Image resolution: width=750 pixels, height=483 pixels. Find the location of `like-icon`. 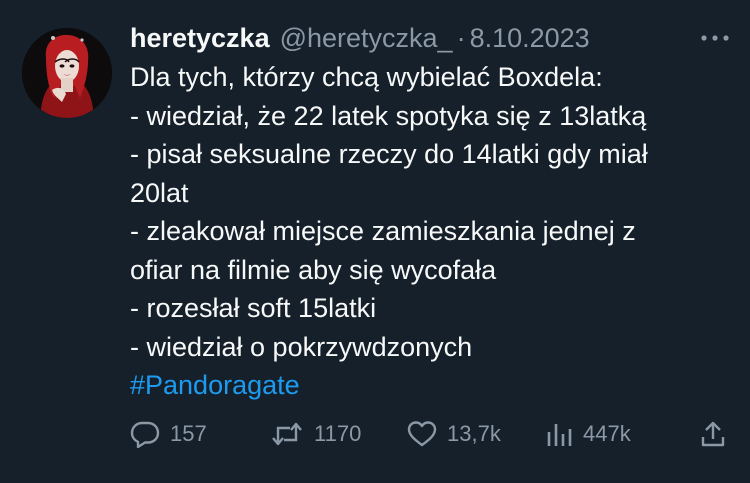

like-icon is located at coordinates (422, 434).